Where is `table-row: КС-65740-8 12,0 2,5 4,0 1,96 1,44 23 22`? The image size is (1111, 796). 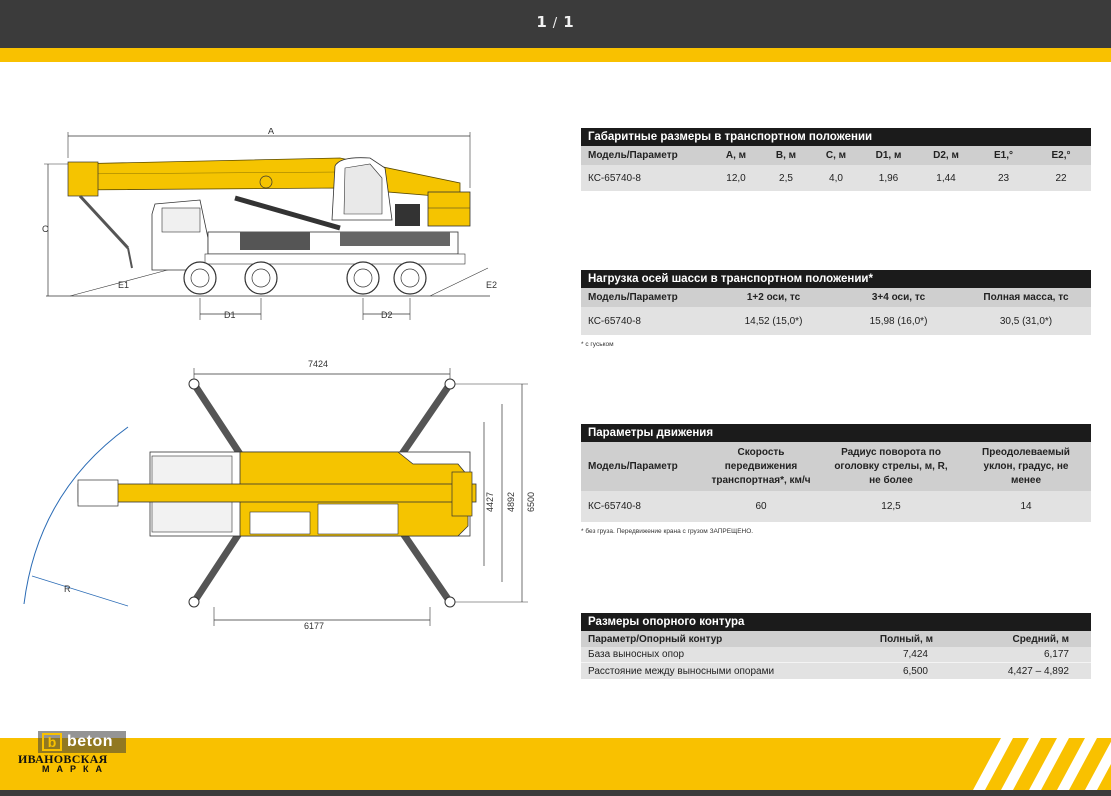 table-row: КС-65740-8 12,0 2,5 4,0 1,96 1,44 23 22 is located at coordinates (836, 178).